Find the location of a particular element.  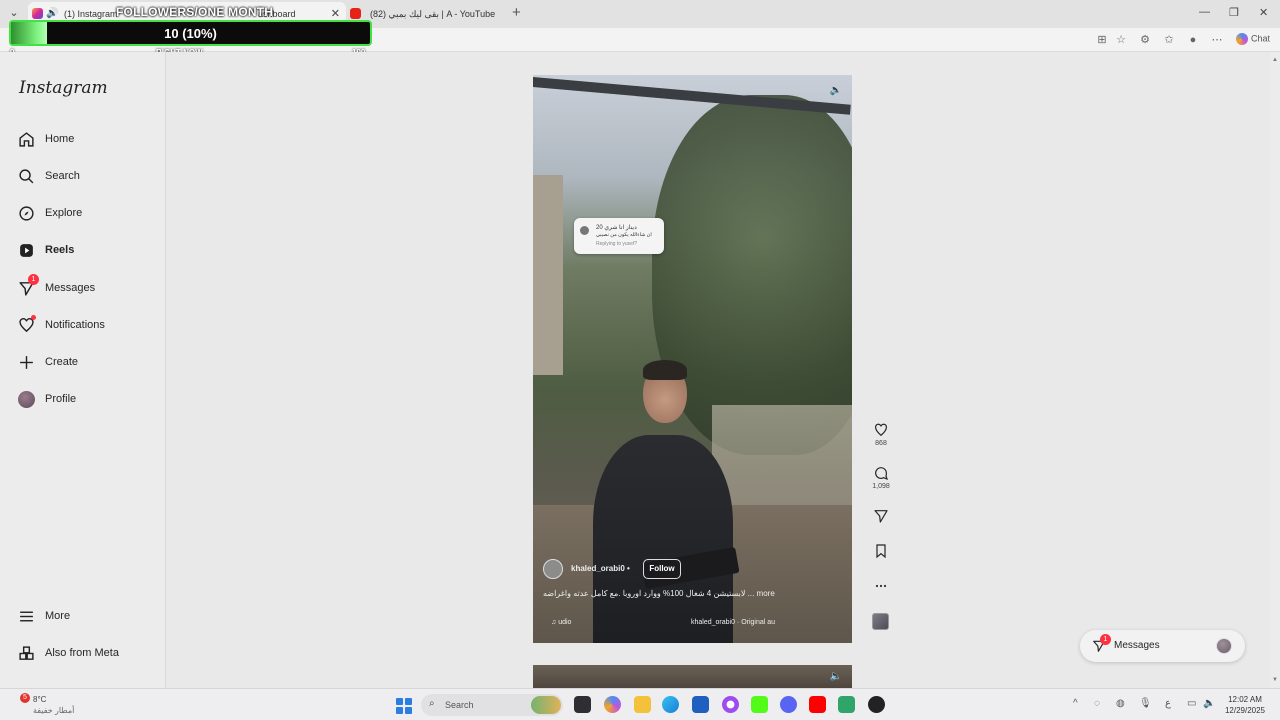

sidebar-item-explore: Explore is located at coordinates (88, 214).